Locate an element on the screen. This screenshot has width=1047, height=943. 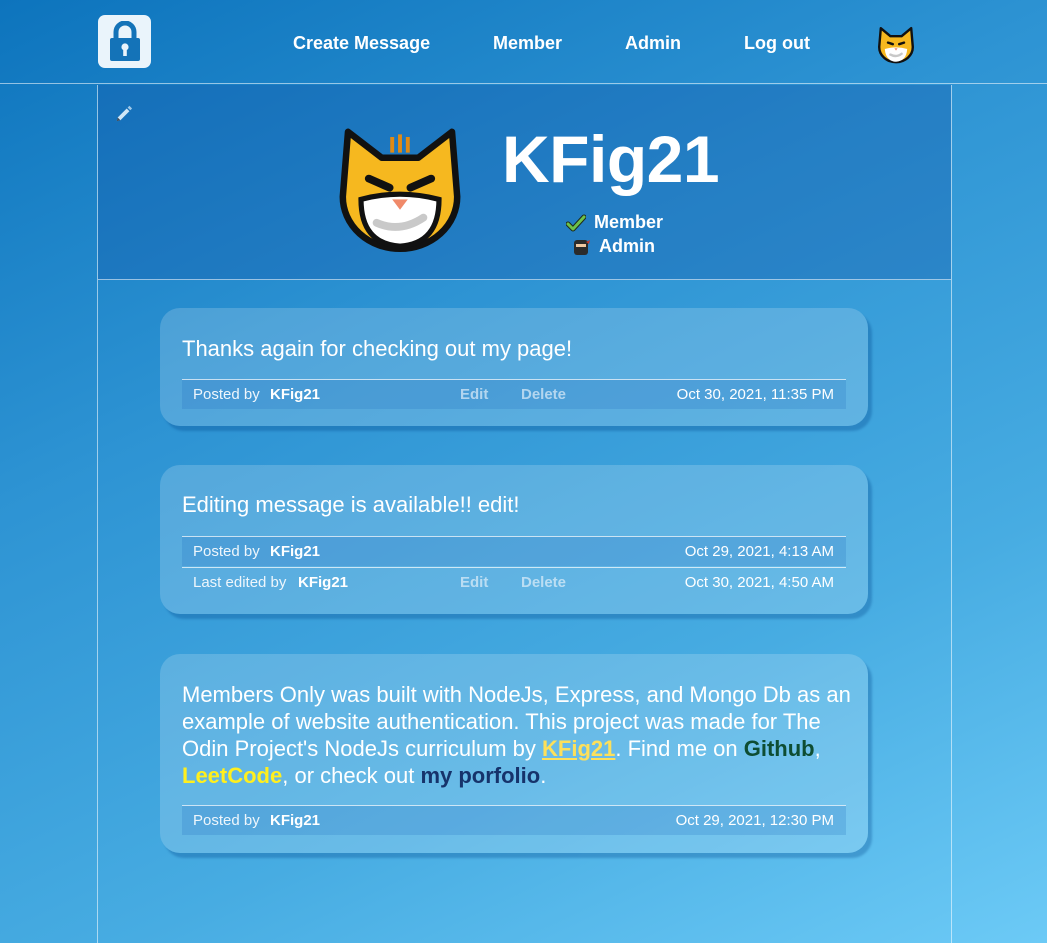
message-text-part: , or check out is located at coordinates (351, 775).